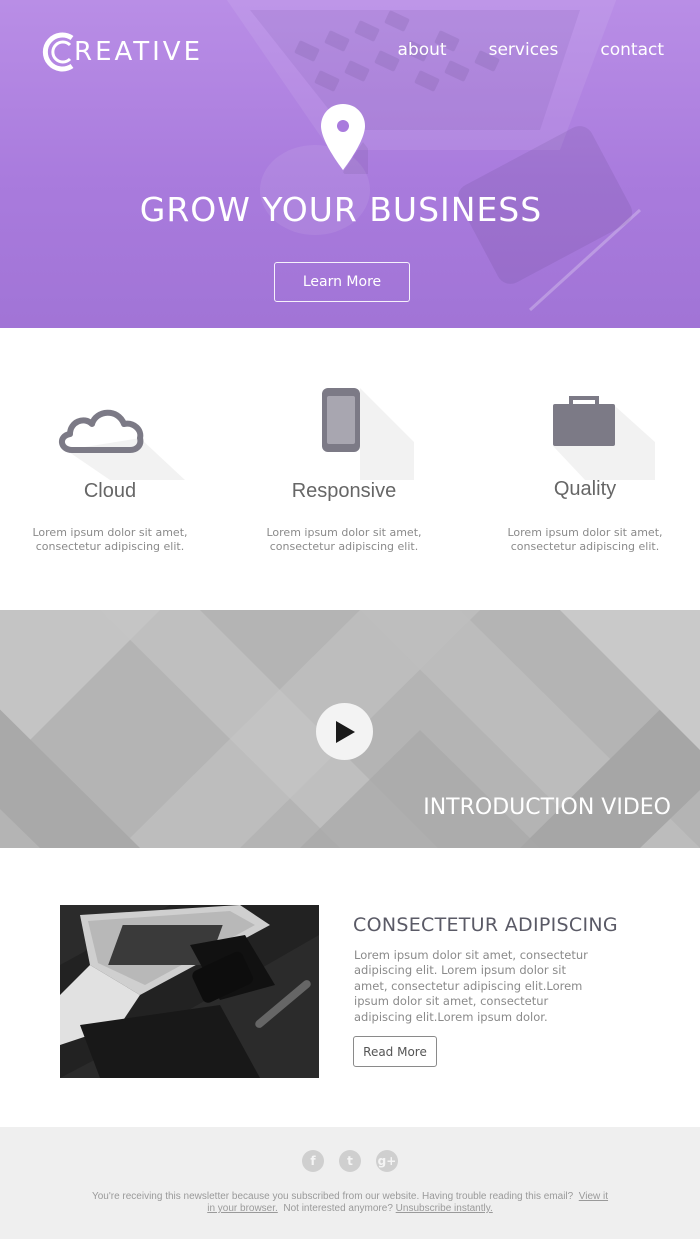 The height and width of the screenshot is (1239, 700). What do you see at coordinates (632, 50) in the screenshot?
I see `nav-contact: contact` at bounding box center [632, 50].